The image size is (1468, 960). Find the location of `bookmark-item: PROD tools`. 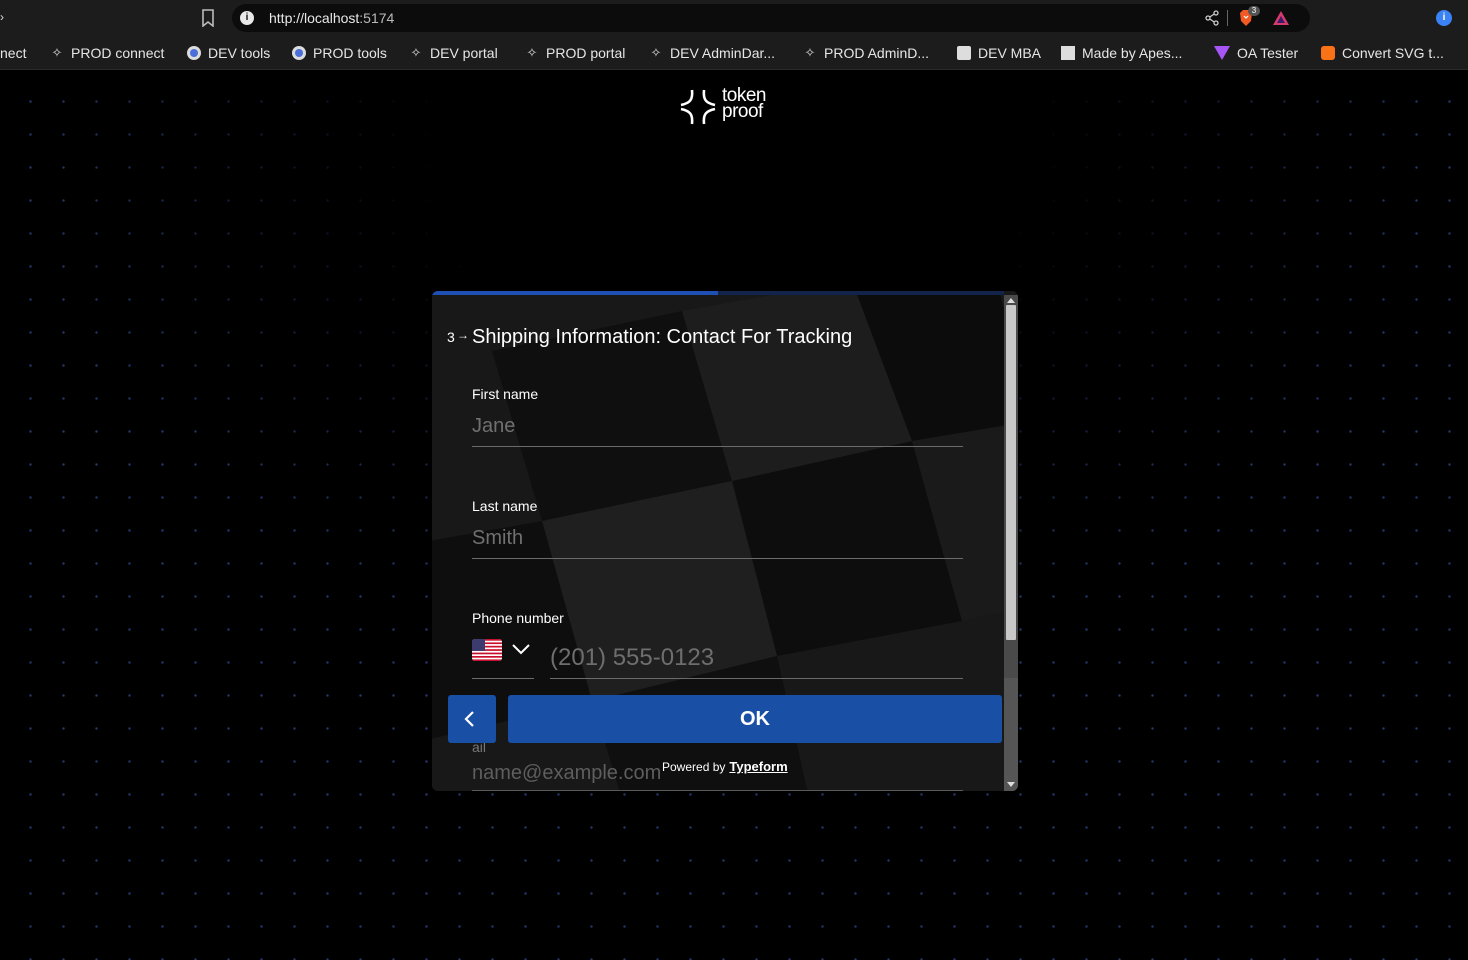

bookmark-item: PROD tools is located at coordinates (339, 53).